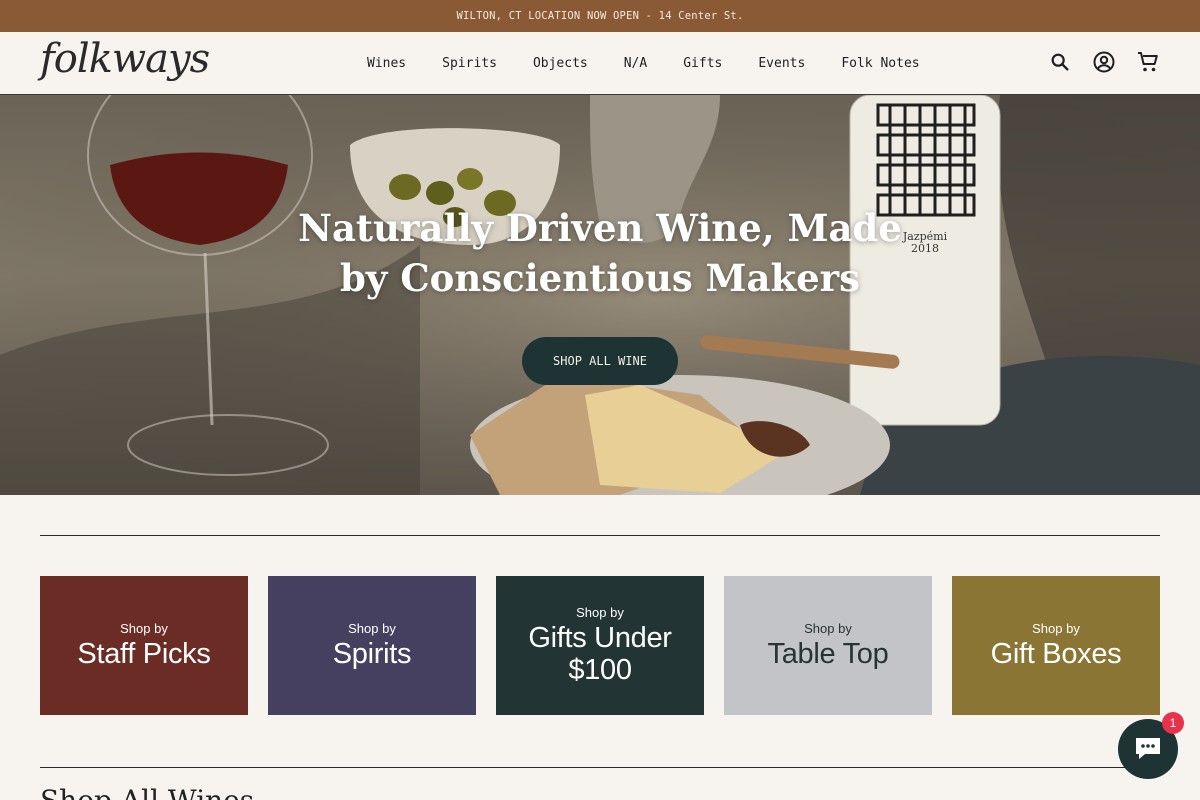  Describe the element at coordinates (635, 63) in the screenshot. I see `nav-na: N/A` at that location.